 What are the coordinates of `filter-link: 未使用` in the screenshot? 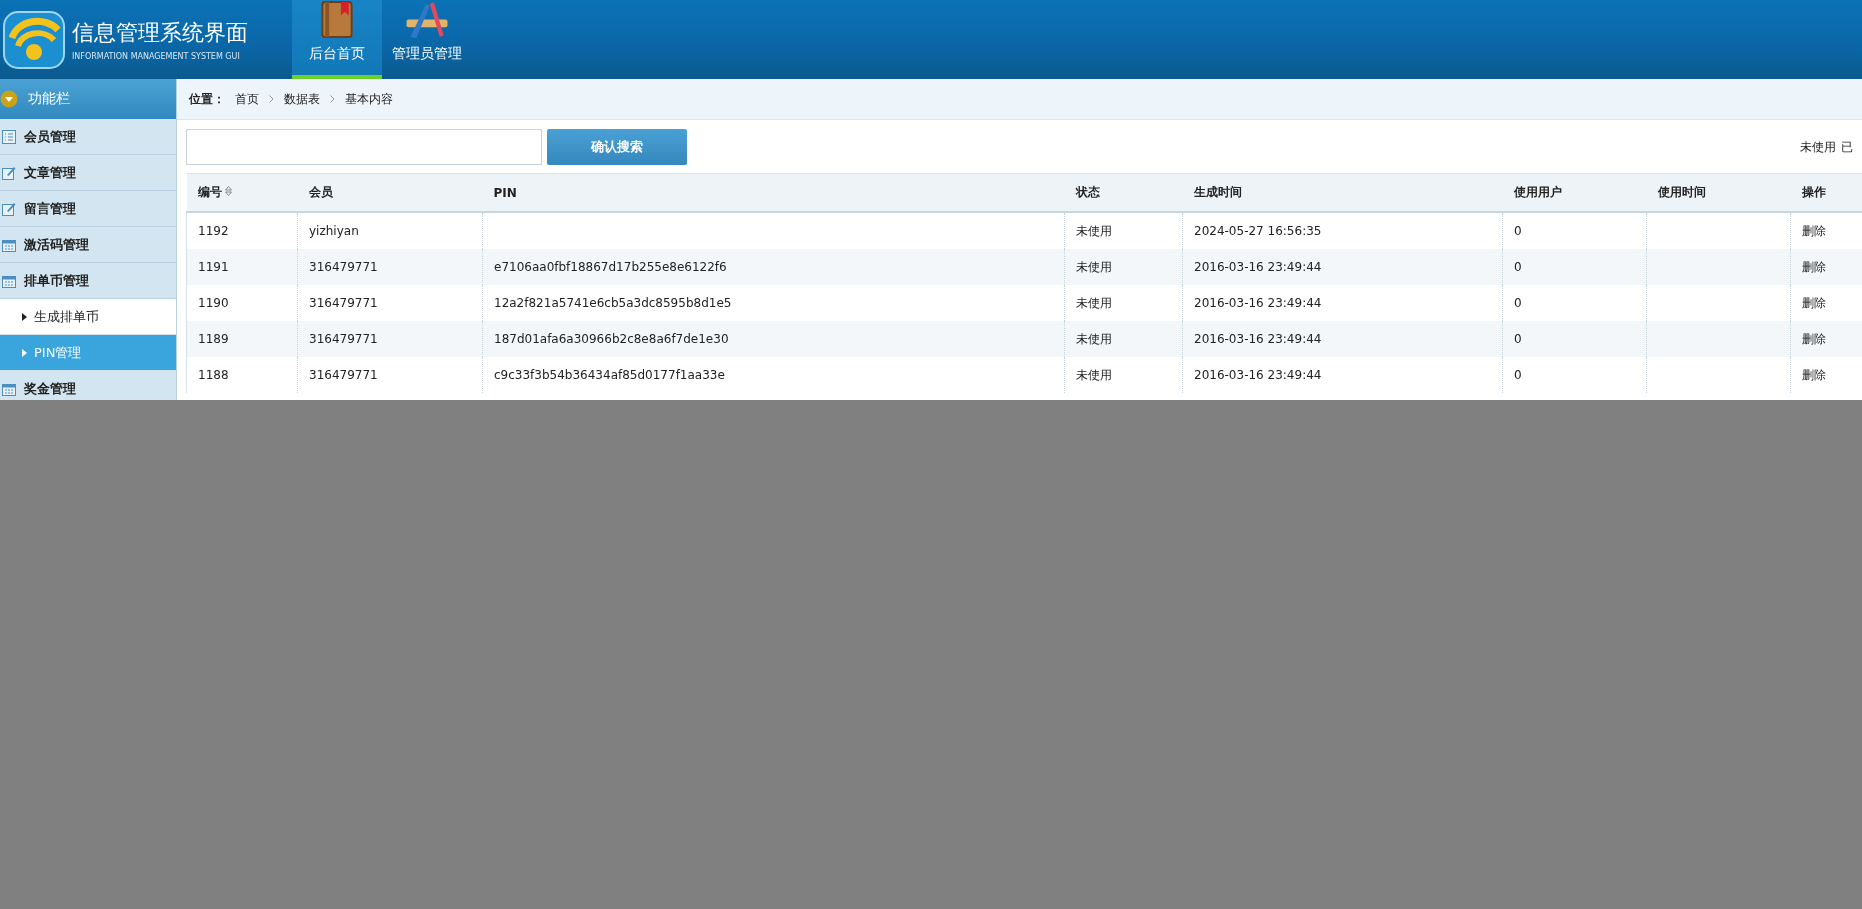 It's located at (1818, 147).